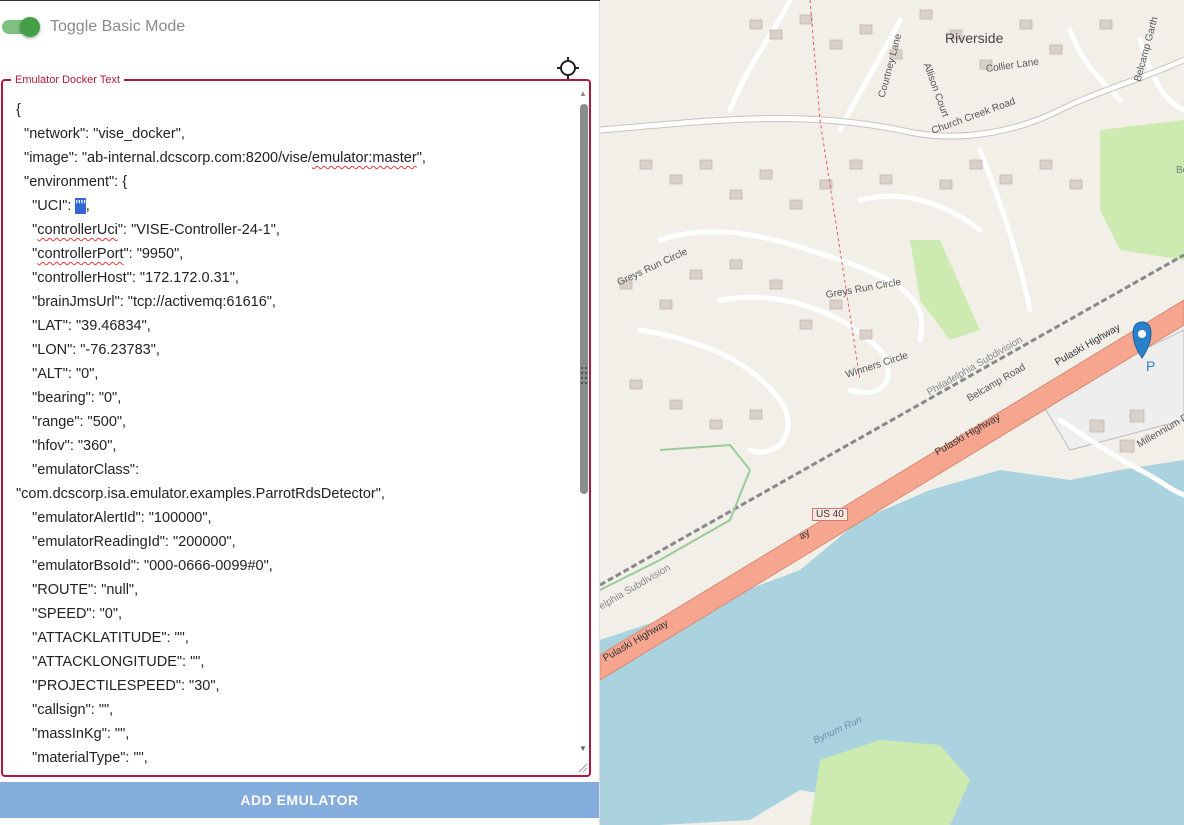  I want to click on selected-text: "", so click(80, 206).